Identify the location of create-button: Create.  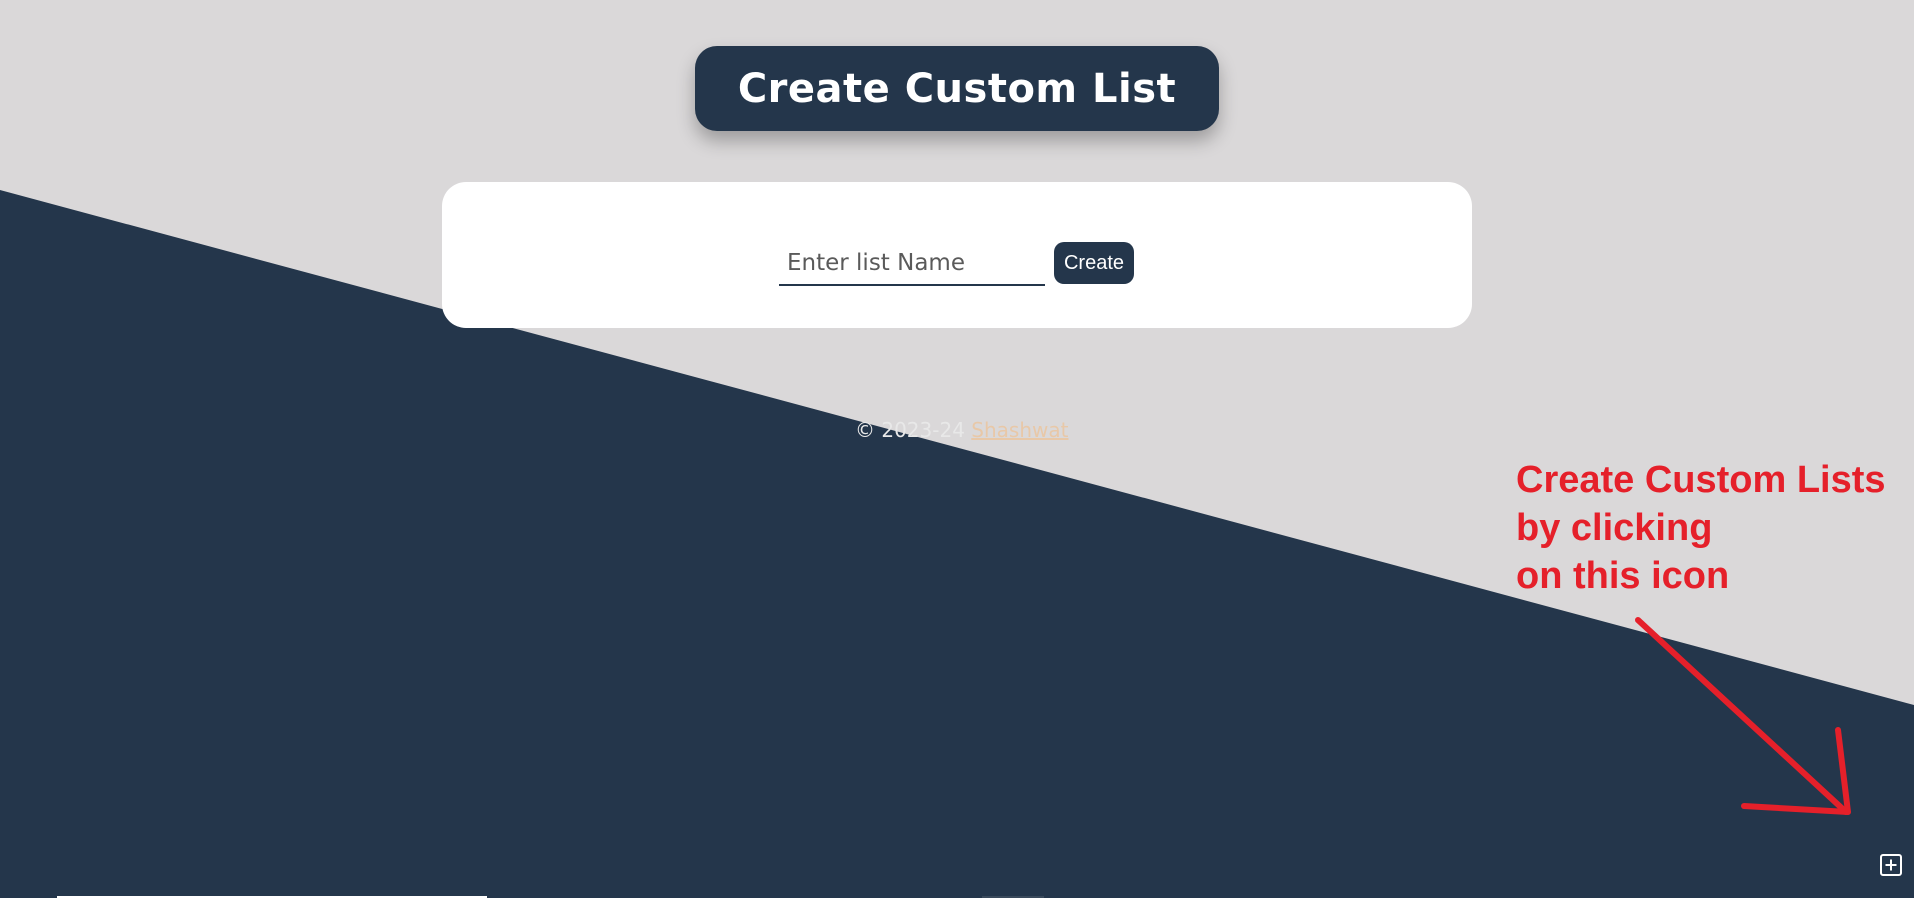
(1094, 263).